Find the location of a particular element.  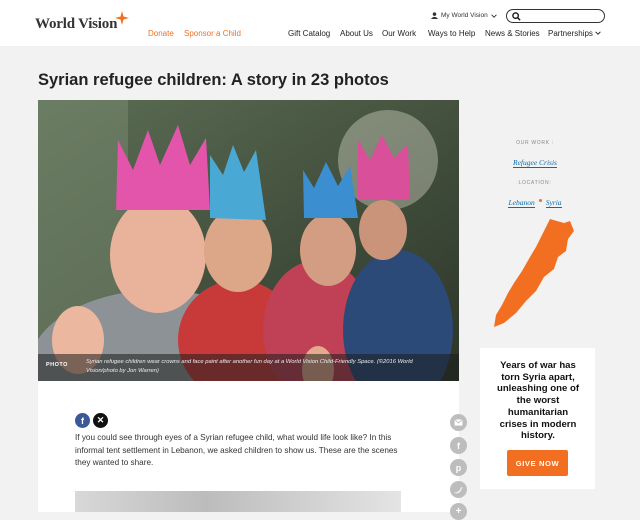

pinterest-share-button: p is located at coordinates (458, 467).